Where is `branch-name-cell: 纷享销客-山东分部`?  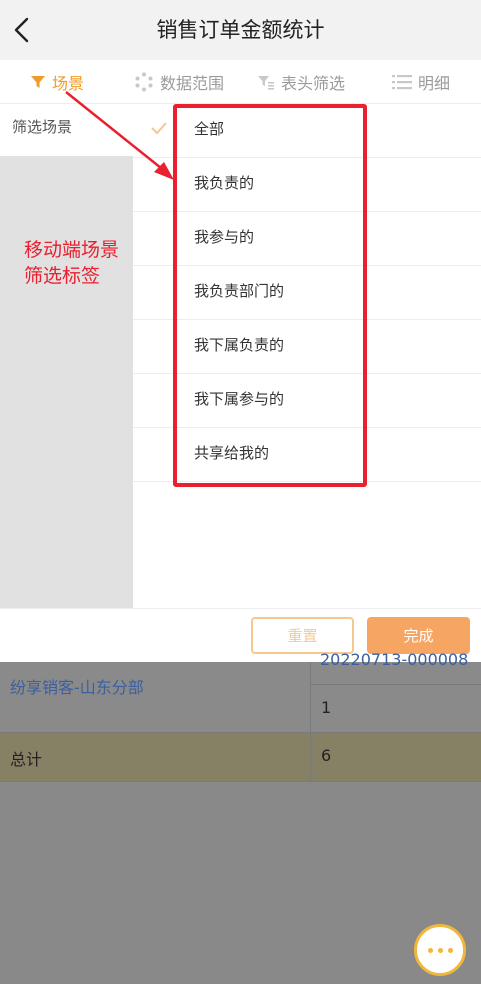
branch-name-cell: 纷享销客-山东分部 is located at coordinates (77, 686).